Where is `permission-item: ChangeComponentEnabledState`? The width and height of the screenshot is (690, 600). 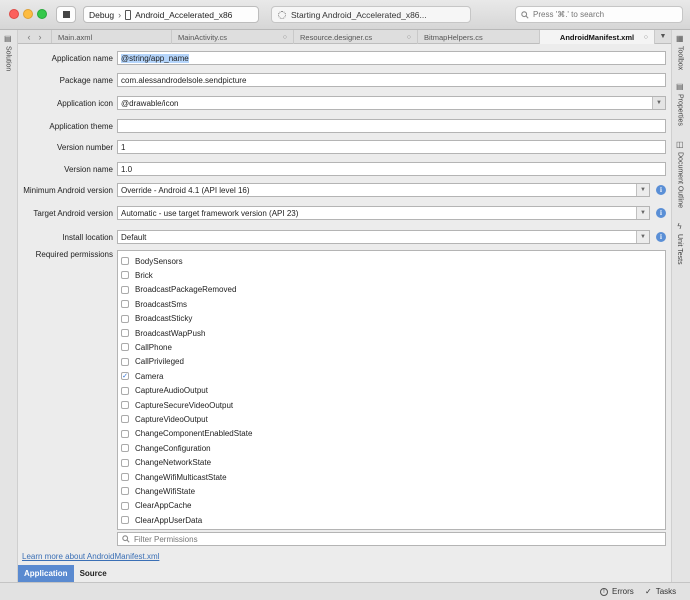
permission-item: ChangeComponentEnabledState is located at coordinates (186, 434).